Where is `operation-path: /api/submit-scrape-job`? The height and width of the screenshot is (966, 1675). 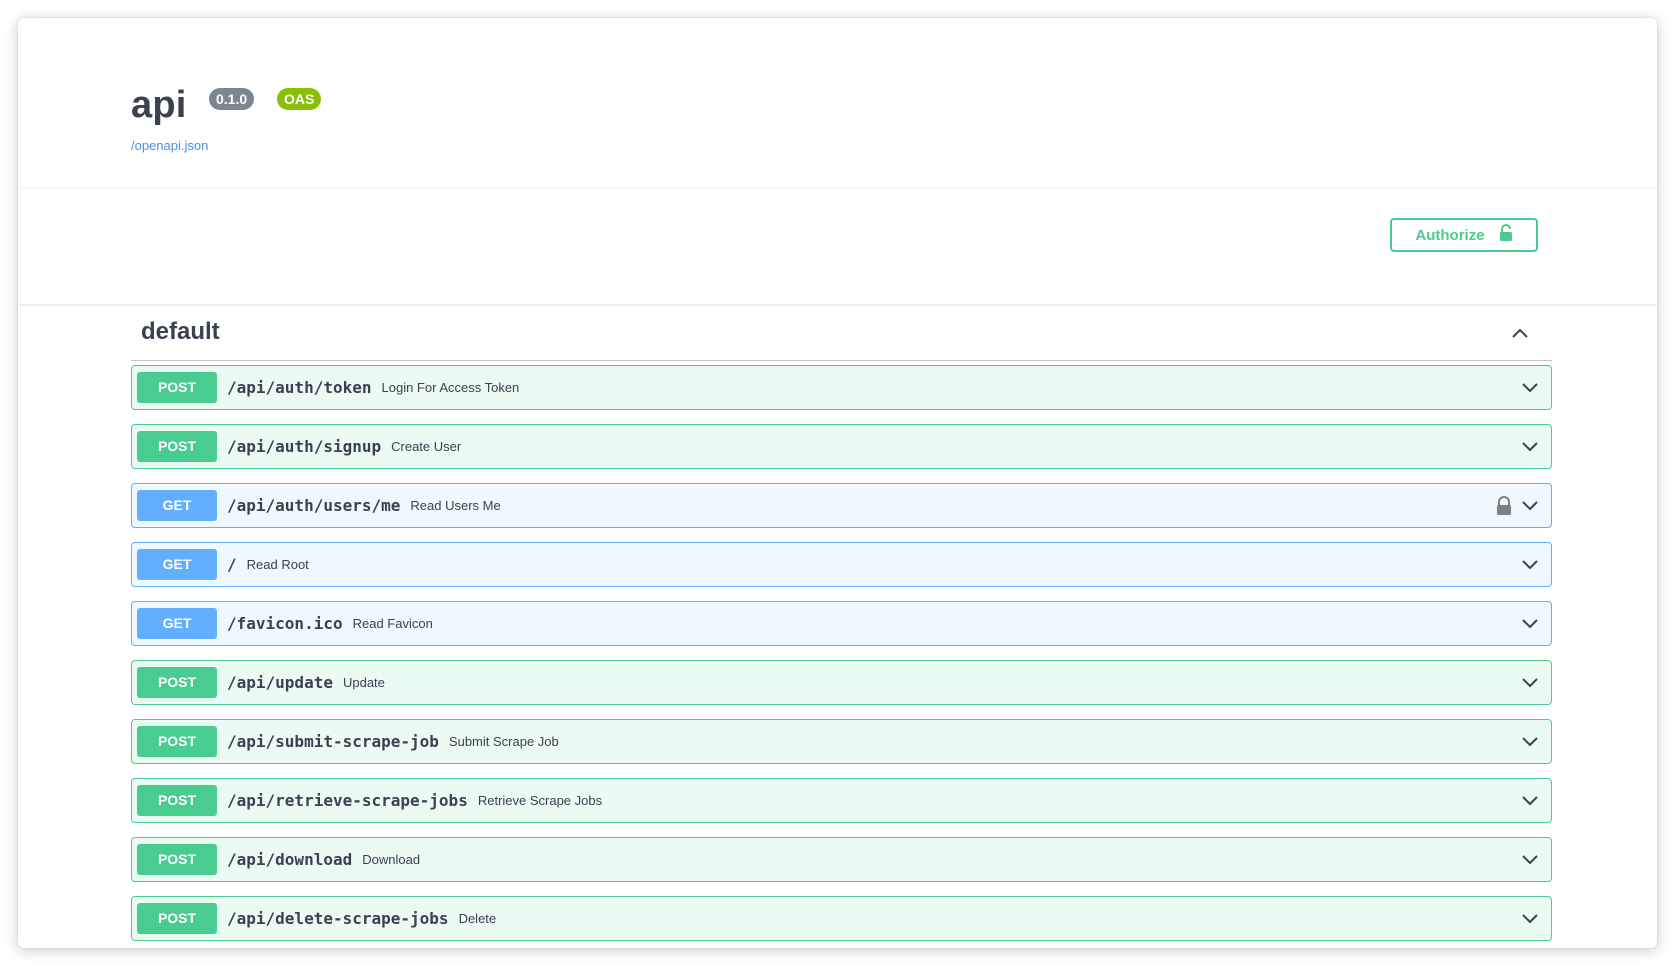
operation-path: /api/submit-scrape-job is located at coordinates (333, 741).